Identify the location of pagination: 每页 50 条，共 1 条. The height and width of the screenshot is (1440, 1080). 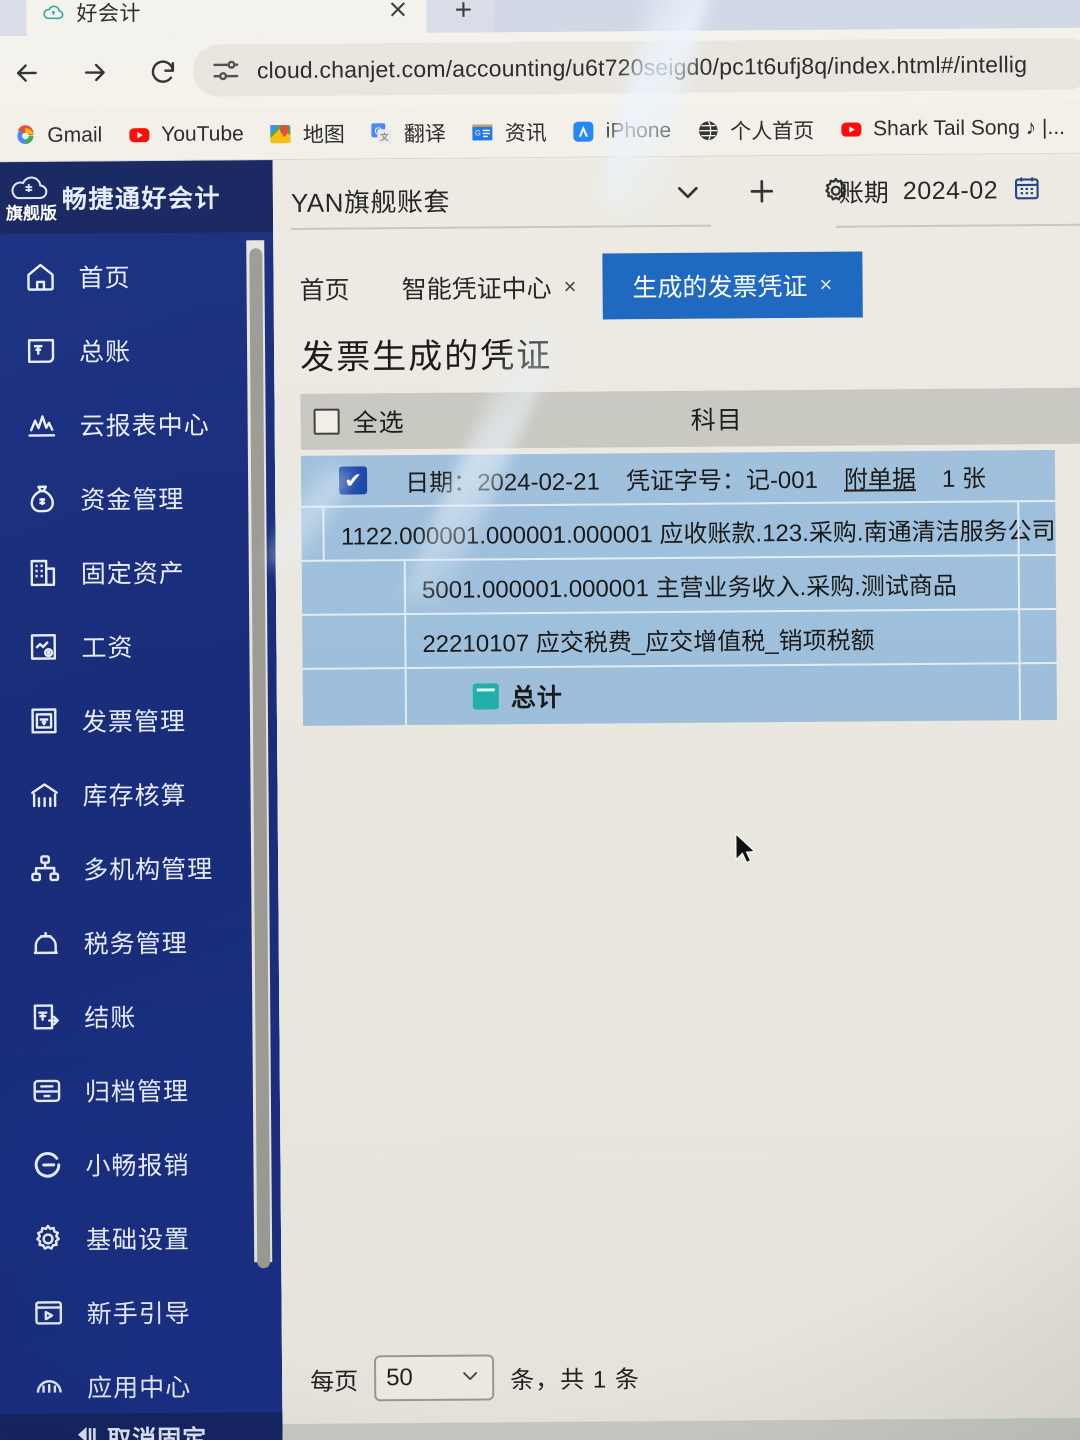
(475, 1377).